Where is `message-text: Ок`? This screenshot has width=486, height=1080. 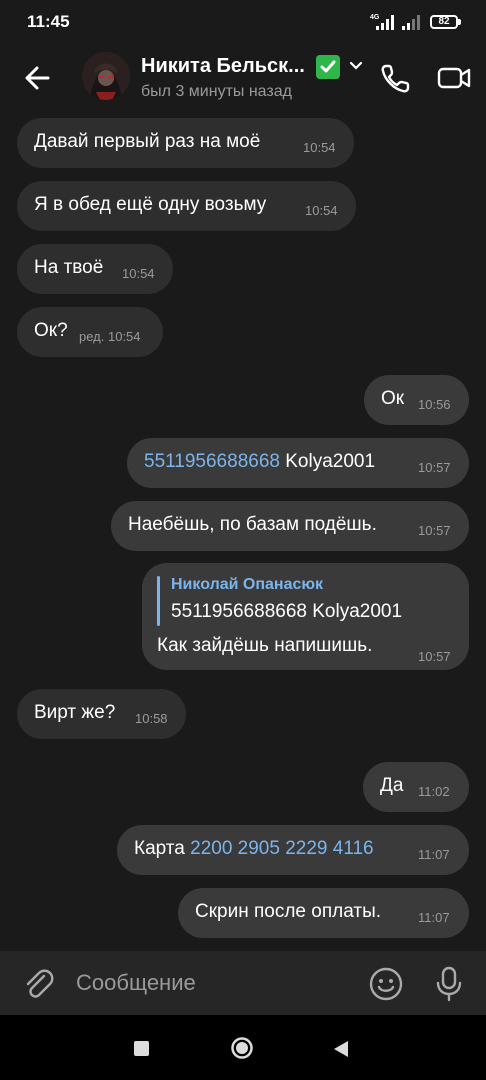 message-text: Ок is located at coordinates (393, 398).